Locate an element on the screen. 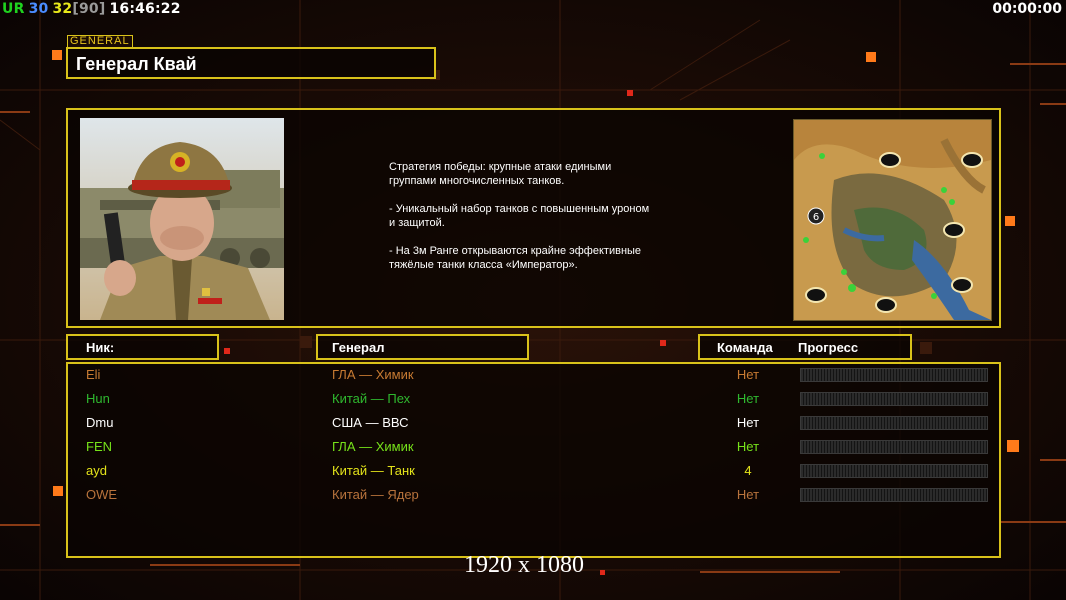  player-row: Eli ГЛА — Химик Нет is located at coordinates (535, 375).